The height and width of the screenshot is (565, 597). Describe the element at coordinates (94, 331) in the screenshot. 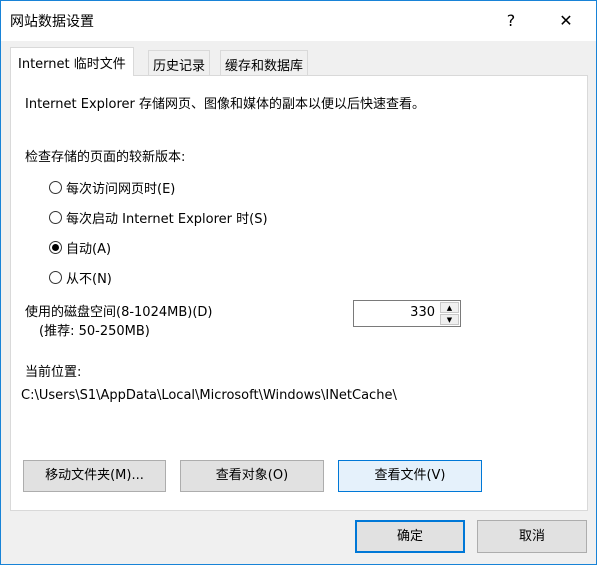

I see `disk-space-hint: (推荐: 50-250MB)` at that location.